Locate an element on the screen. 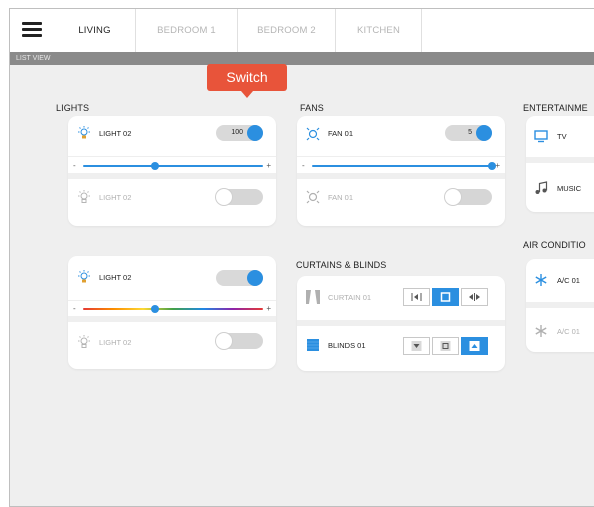 This screenshot has width=594, height=507. entertainment-section-title: ENTERTAINME is located at coordinates (555, 108).